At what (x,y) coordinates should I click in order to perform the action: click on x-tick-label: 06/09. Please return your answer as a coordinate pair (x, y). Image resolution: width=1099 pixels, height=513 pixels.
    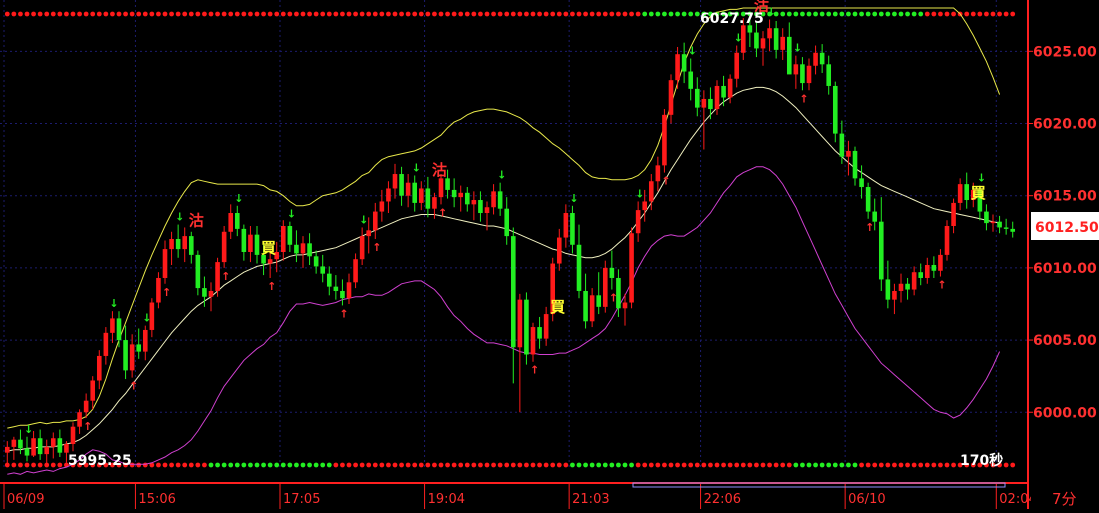
    Looking at the image, I should click on (25, 499).